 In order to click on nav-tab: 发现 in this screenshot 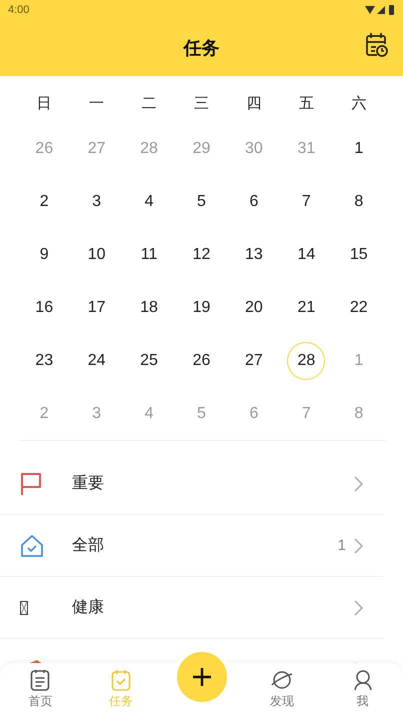, I will do `click(282, 691)`.